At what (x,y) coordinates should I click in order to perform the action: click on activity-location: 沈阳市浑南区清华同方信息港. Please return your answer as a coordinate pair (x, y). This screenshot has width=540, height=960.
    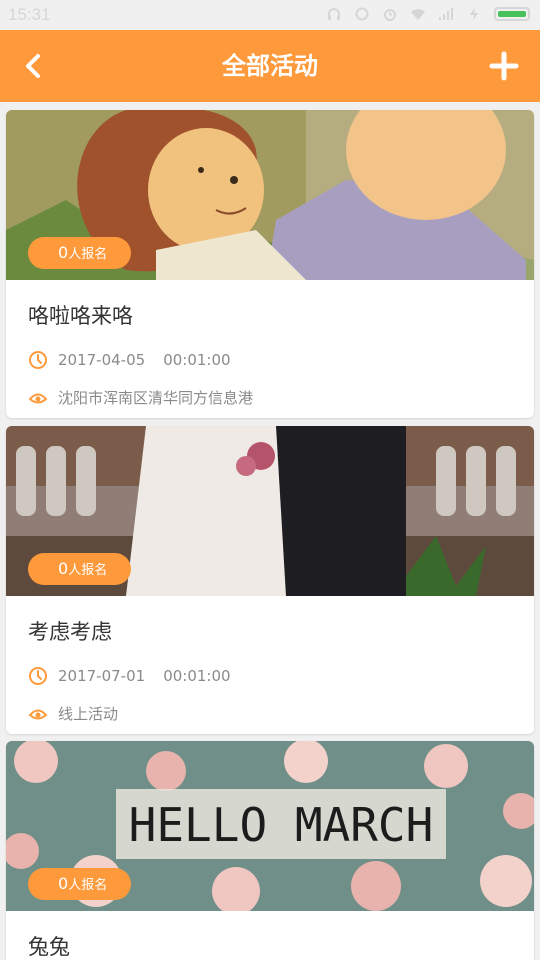
    Looking at the image, I should click on (140, 397).